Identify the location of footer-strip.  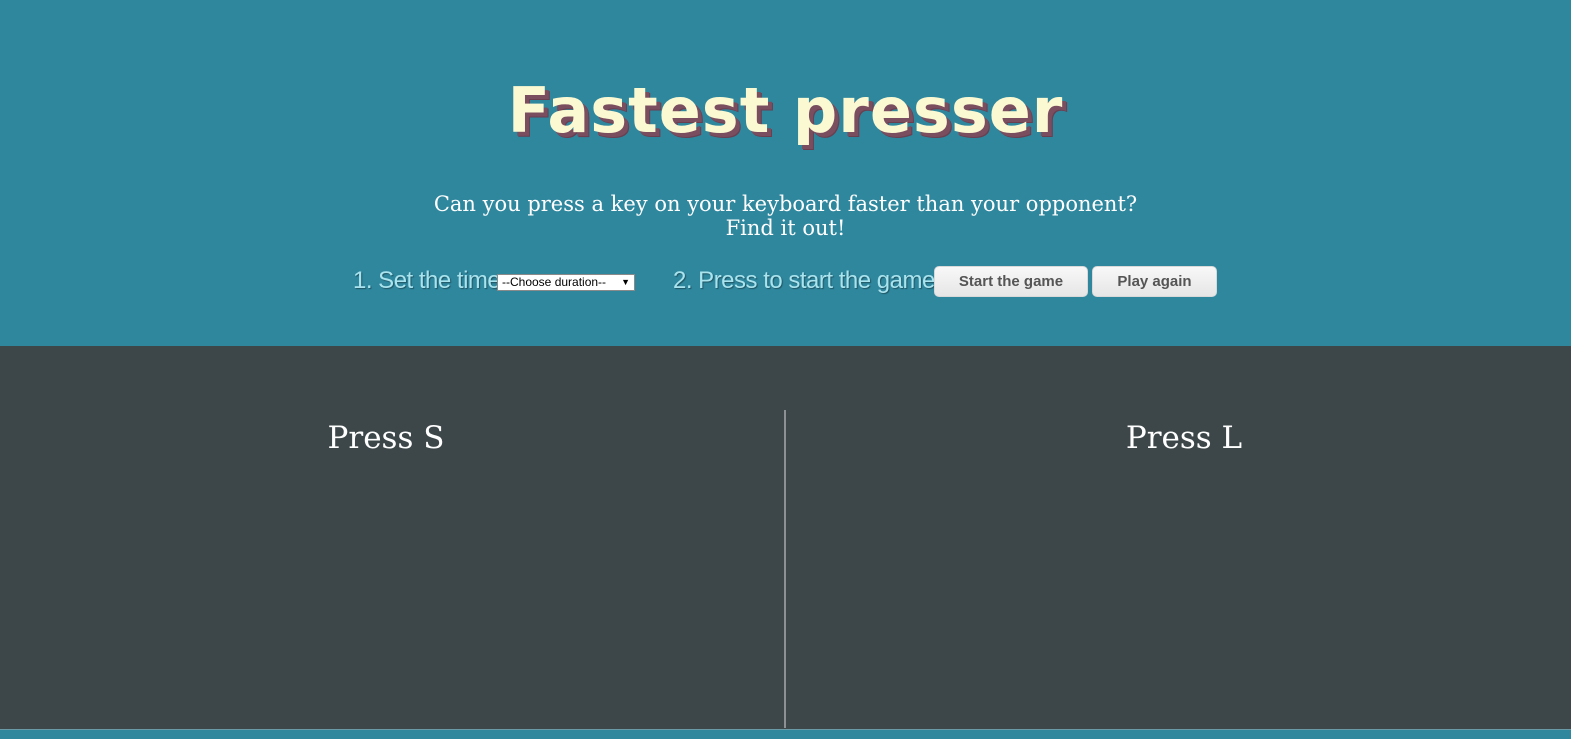
(785, 734).